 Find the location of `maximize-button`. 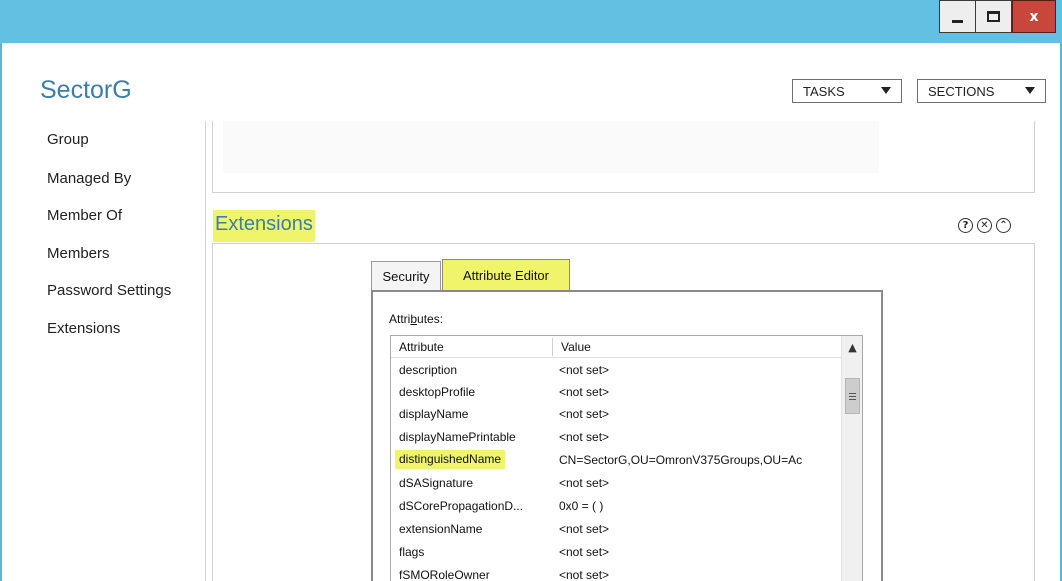

maximize-button is located at coordinates (993, 16).